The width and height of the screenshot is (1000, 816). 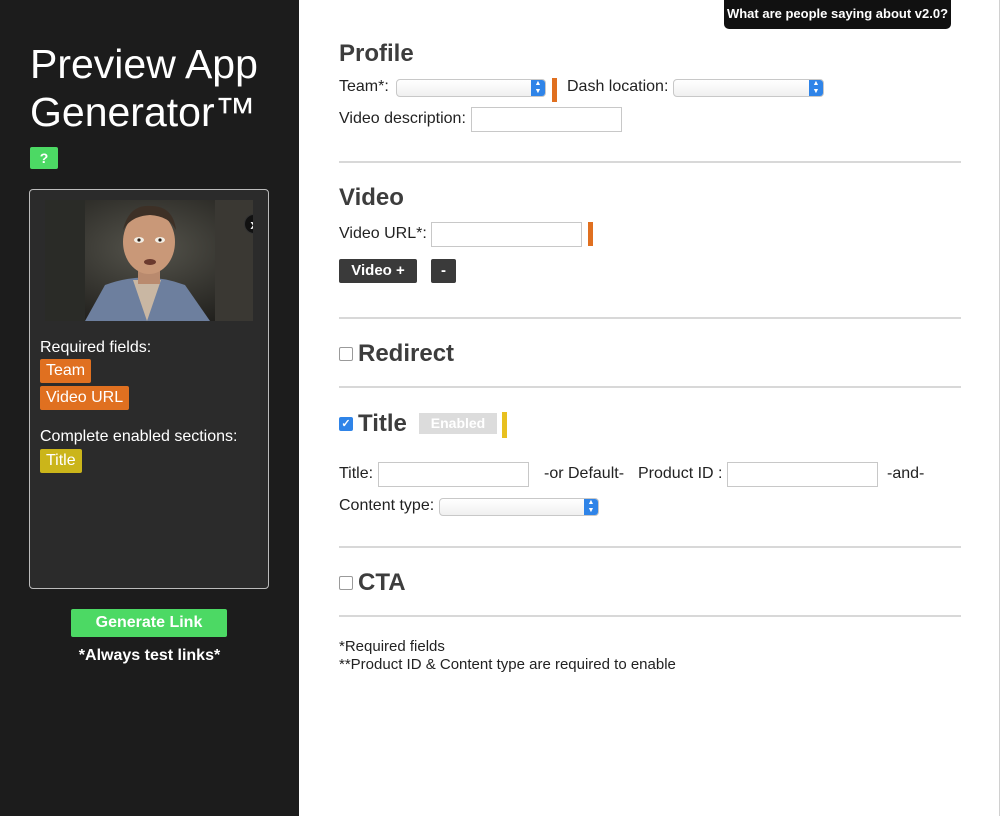 What do you see at coordinates (443, 271) in the screenshot?
I see `remove-video-button: -` at bounding box center [443, 271].